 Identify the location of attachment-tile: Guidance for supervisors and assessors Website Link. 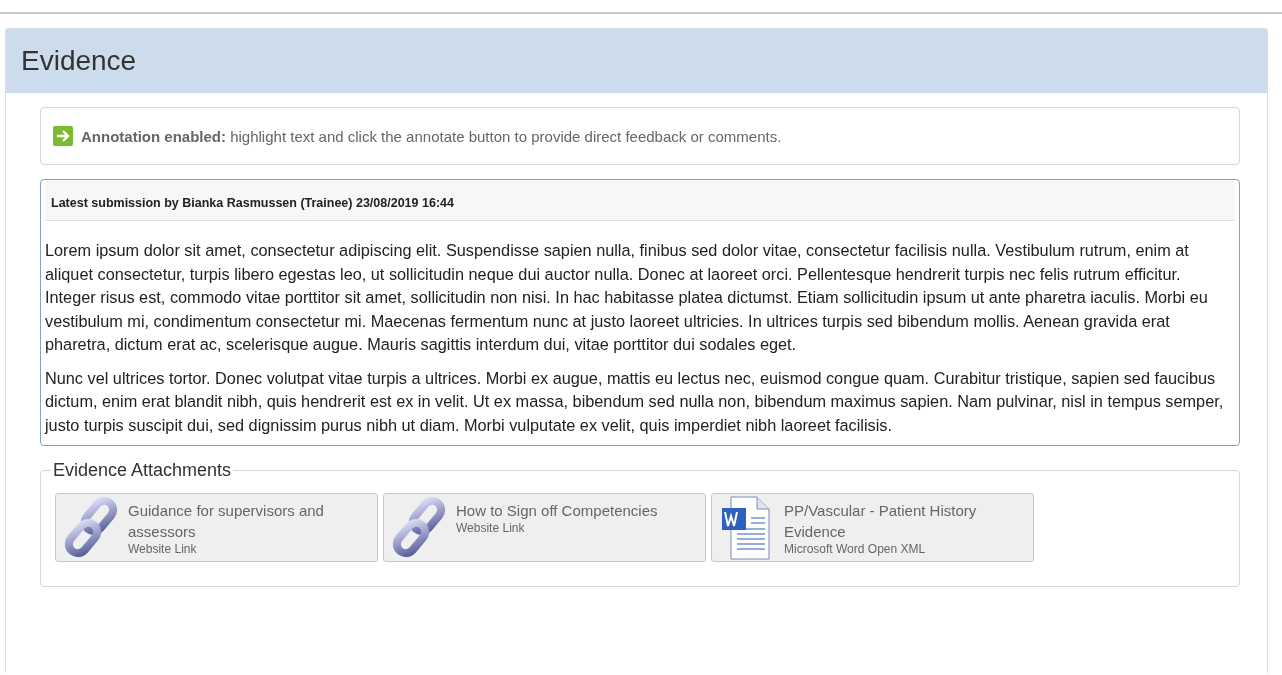
(216, 527).